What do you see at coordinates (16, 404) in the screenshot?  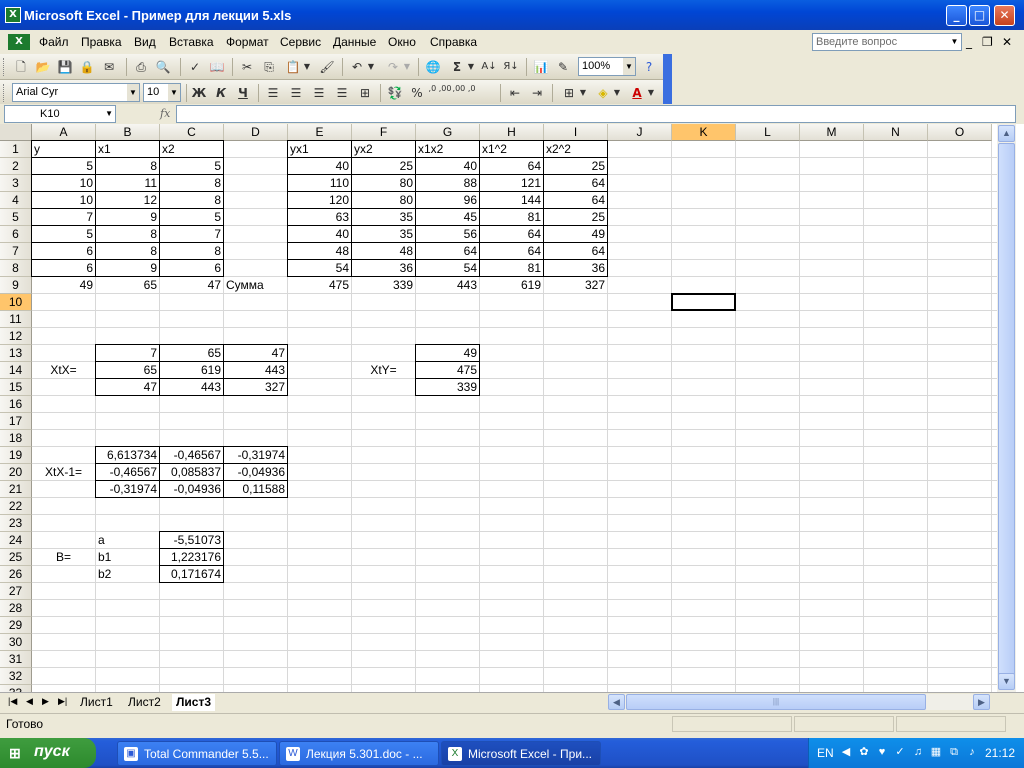 I see `row-header-16: 16` at bounding box center [16, 404].